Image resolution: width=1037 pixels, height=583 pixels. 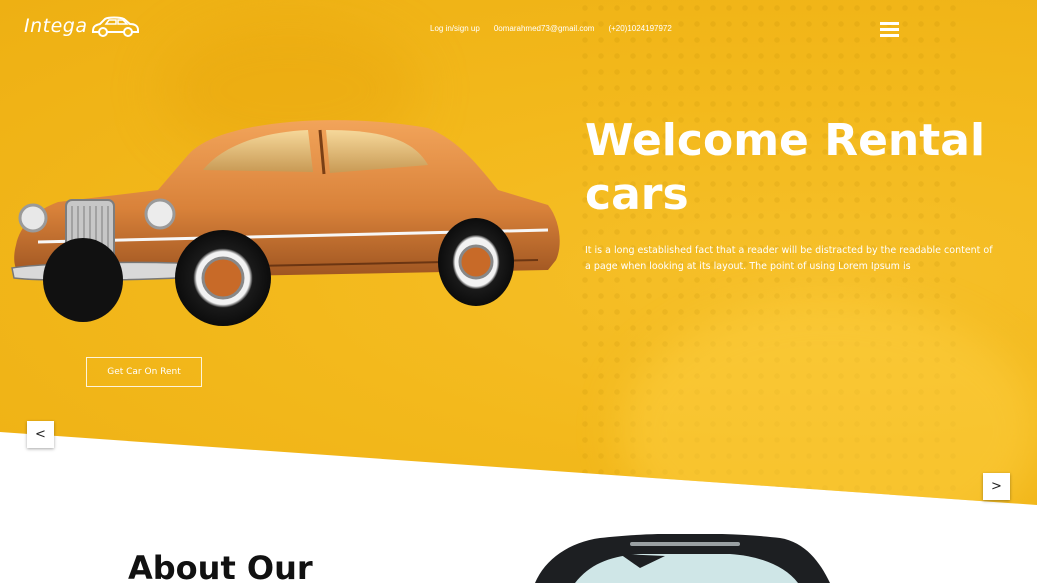 I want to click on slider-next-button: >, so click(x=996, y=486).